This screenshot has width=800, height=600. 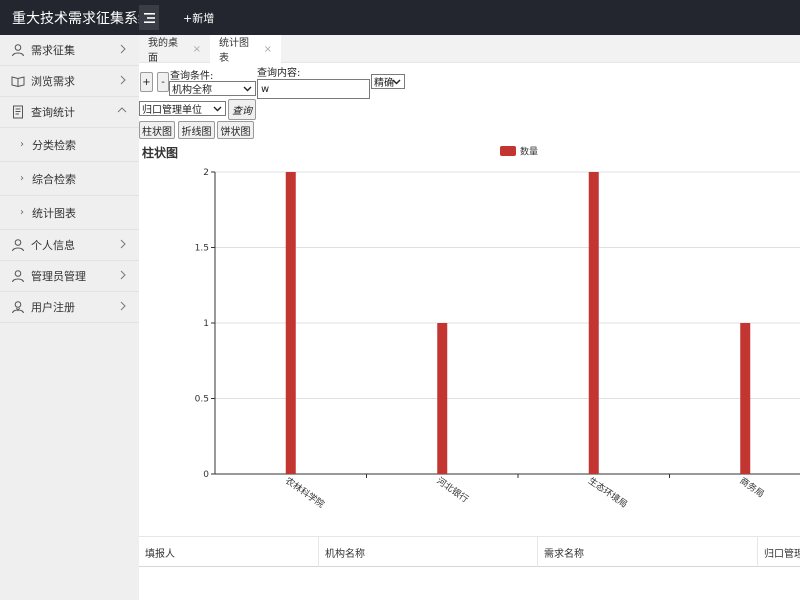 What do you see at coordinates (279, 73) in the screenshot?
I see `query-content-label: 查询内容:` at bounding box center [279, 73].